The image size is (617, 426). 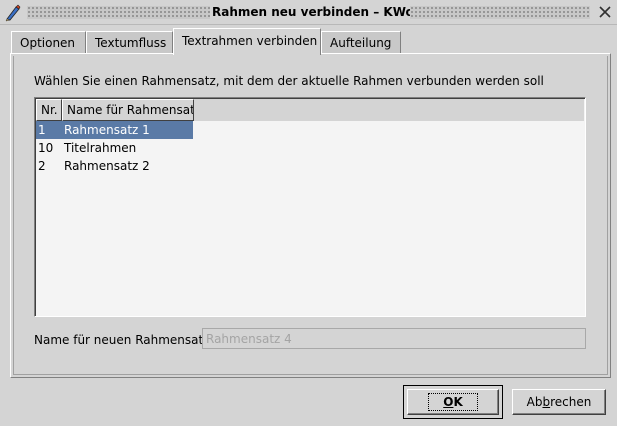 What do you see at coordinates (107, 130) in the screenshot?
I see `row-name: Rahmensatz 1` at bounding box center [107, 130].